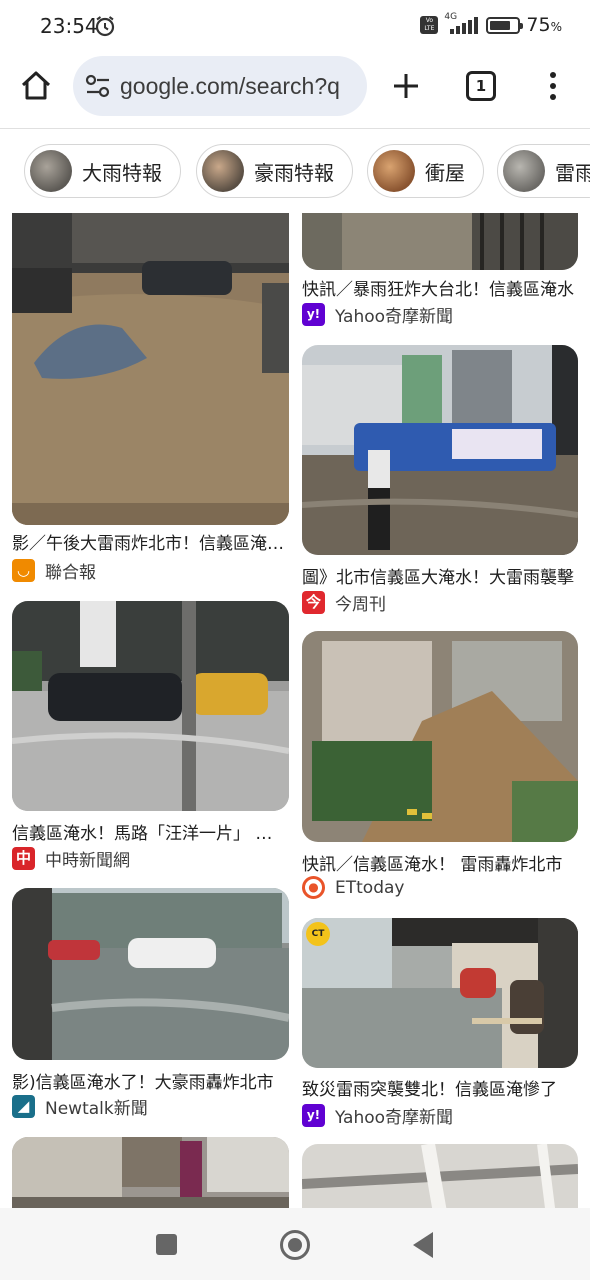  Describe the element at coordinates (360, 605) in the screenshot. I see `source-name: 今周刊` at that location.